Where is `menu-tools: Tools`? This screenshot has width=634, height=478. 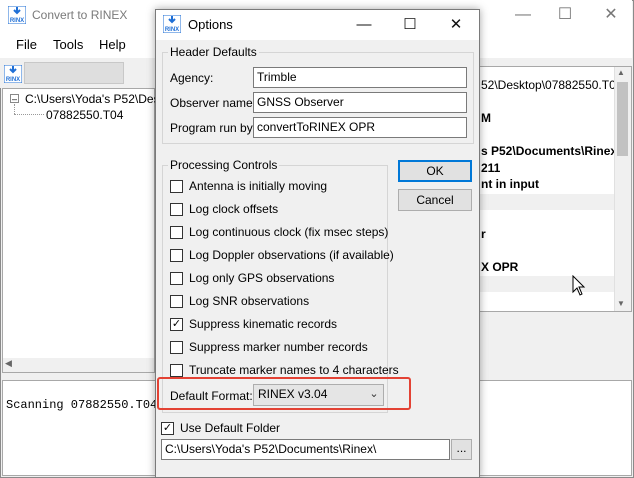
menu-tools: Tools is located at coordinates (68, 44).